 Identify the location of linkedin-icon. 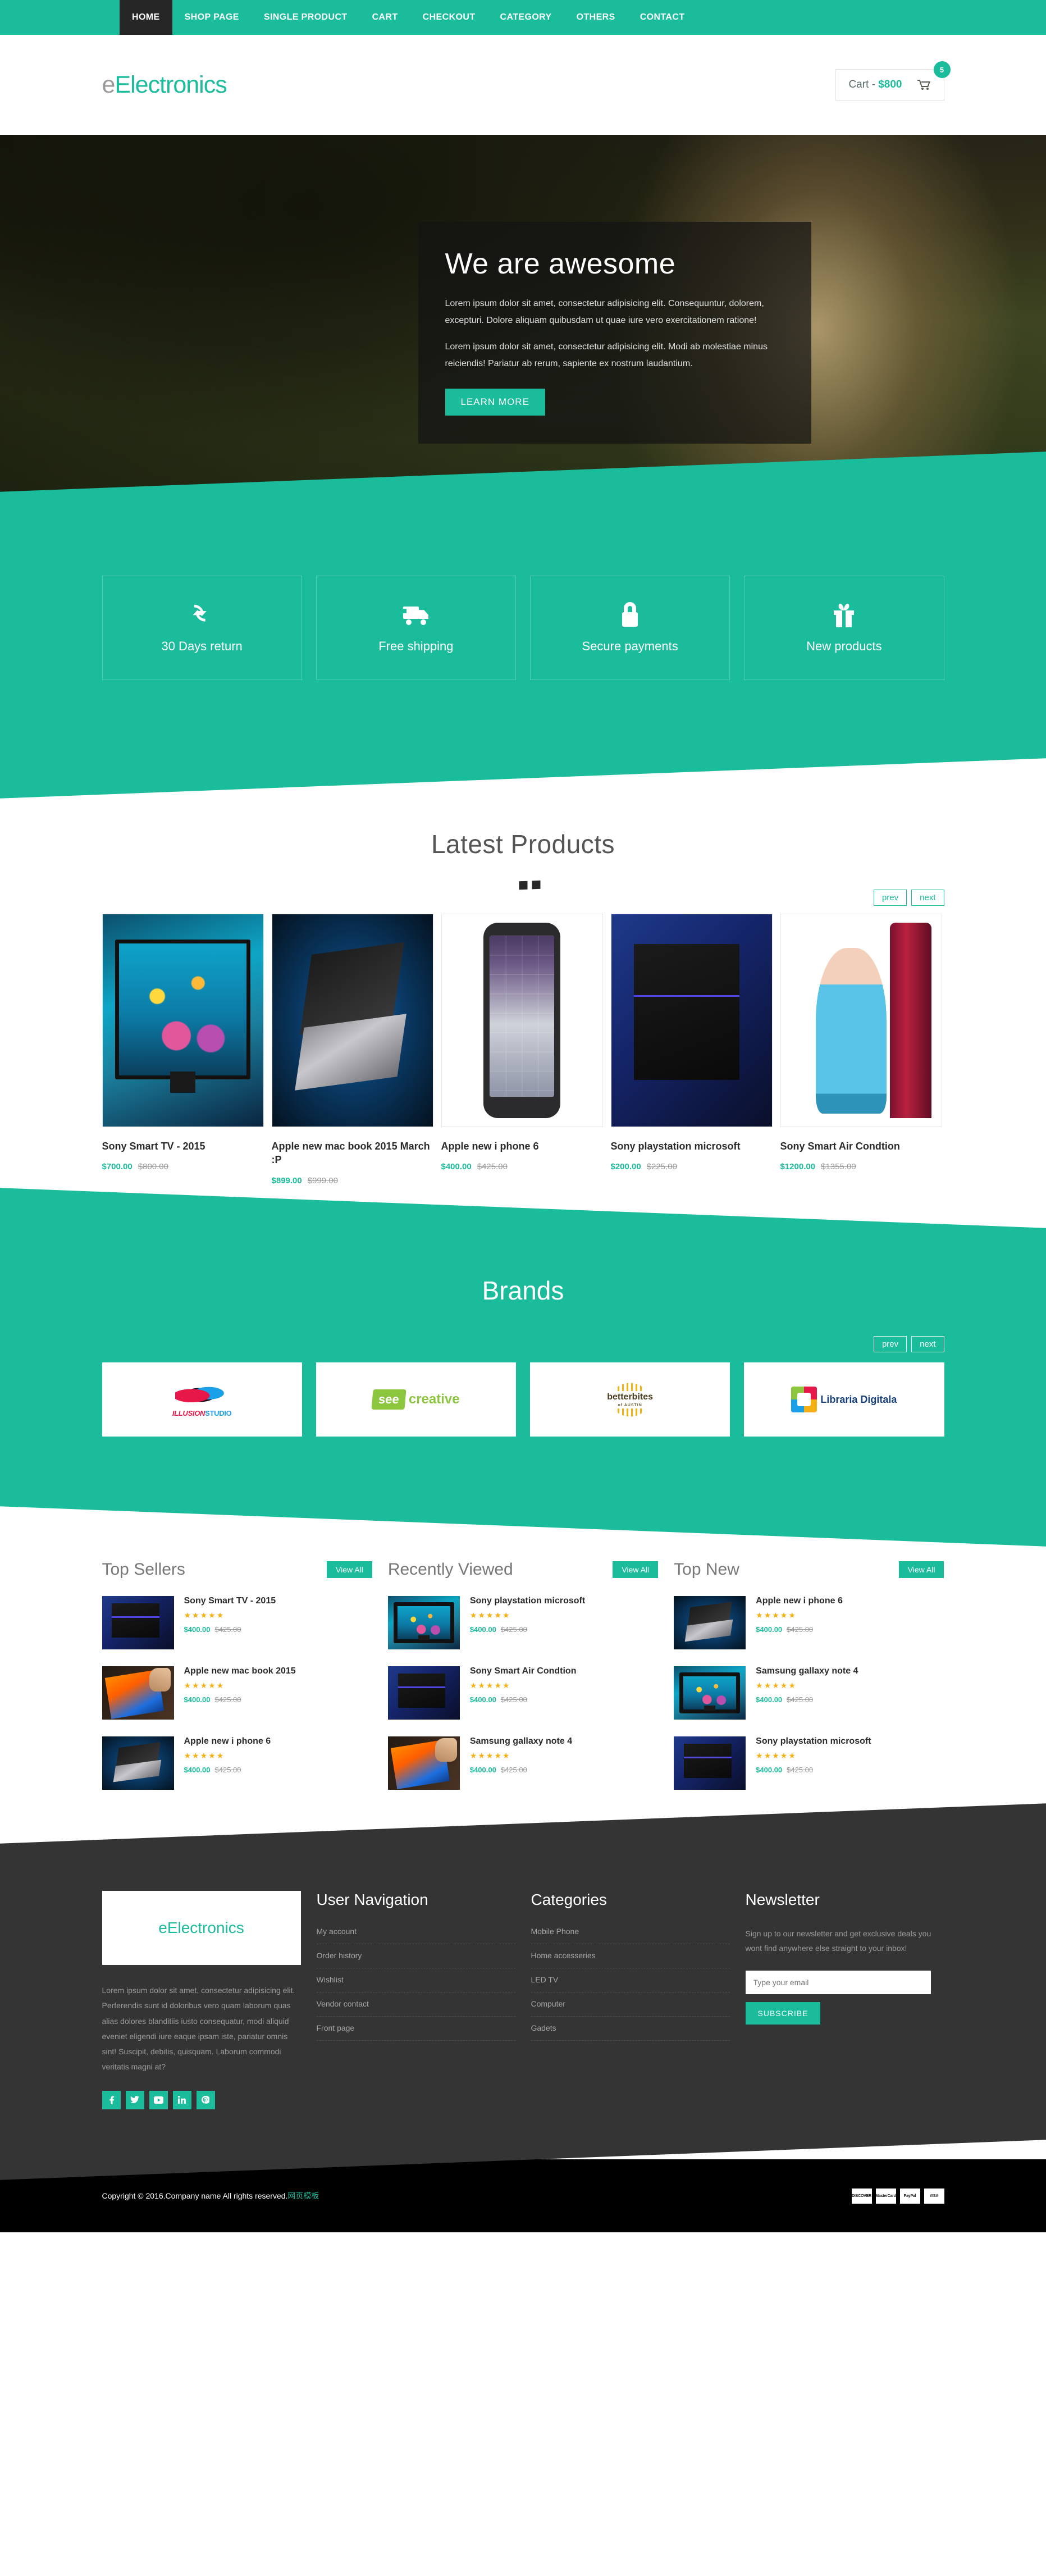
(182, 2099).